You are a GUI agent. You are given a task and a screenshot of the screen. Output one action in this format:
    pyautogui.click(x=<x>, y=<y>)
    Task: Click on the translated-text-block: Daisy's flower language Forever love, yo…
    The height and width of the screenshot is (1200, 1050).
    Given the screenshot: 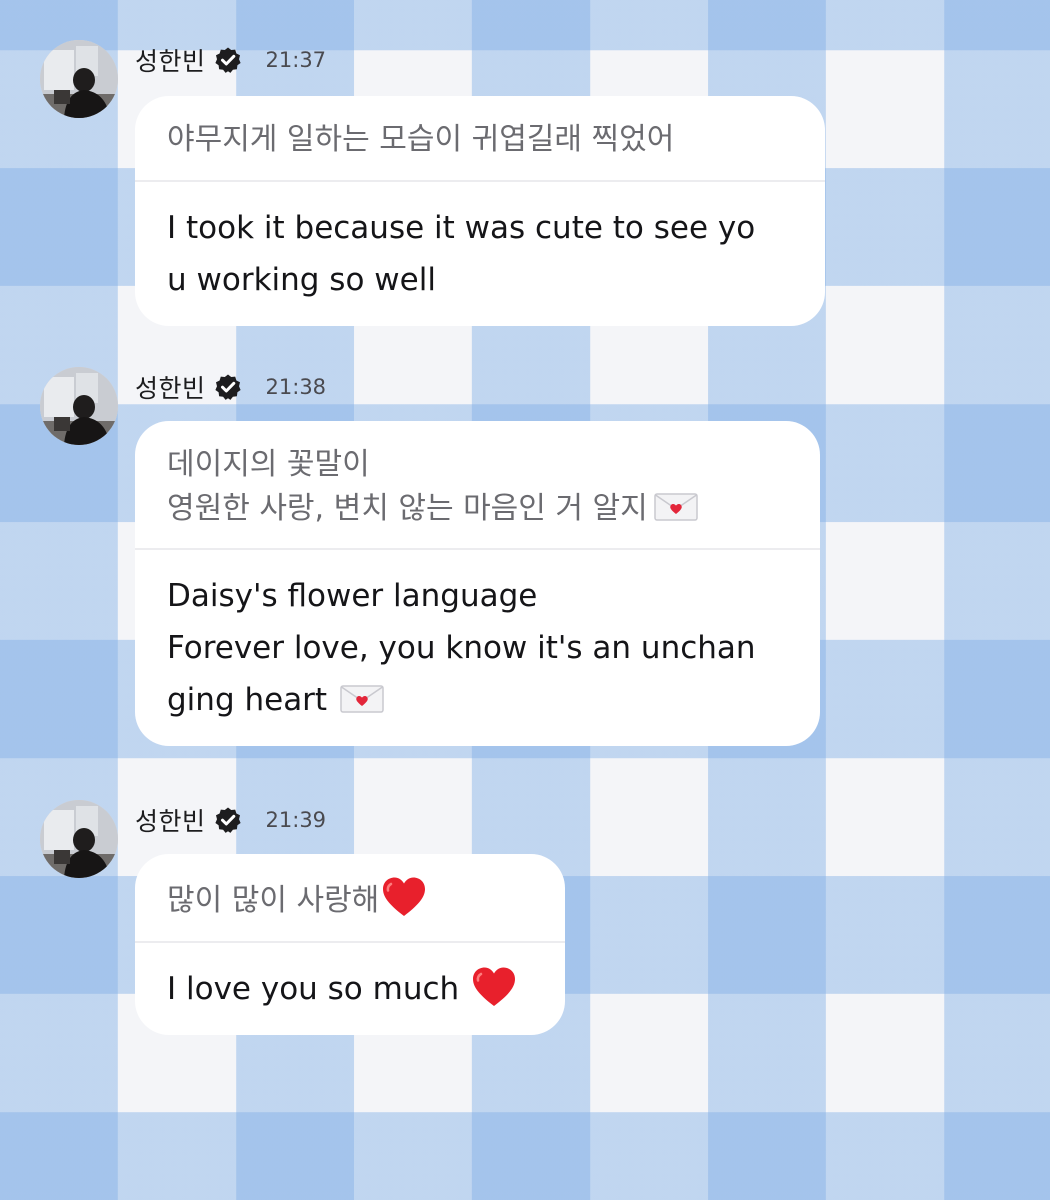 What is the action you would take?
    pyautogui.click(x=477, y=648)
    